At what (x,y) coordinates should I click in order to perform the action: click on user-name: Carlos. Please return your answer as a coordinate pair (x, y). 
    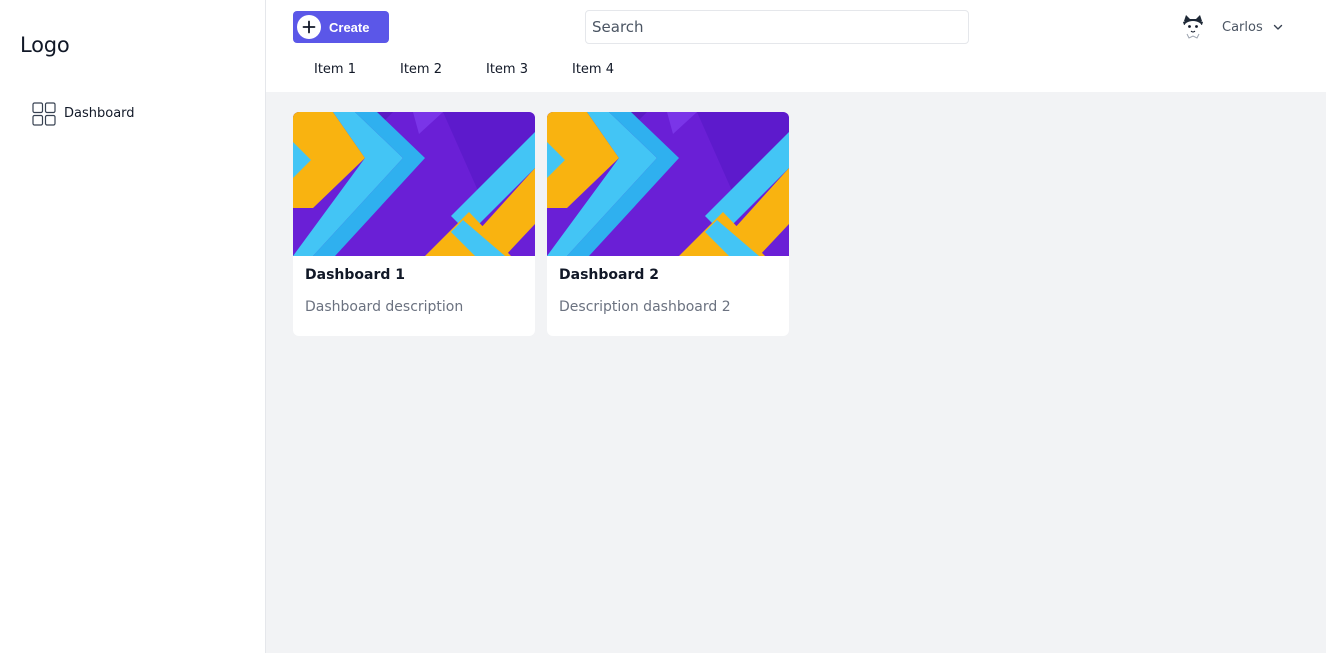
    Looking at the image, I should click on (1242, 27).